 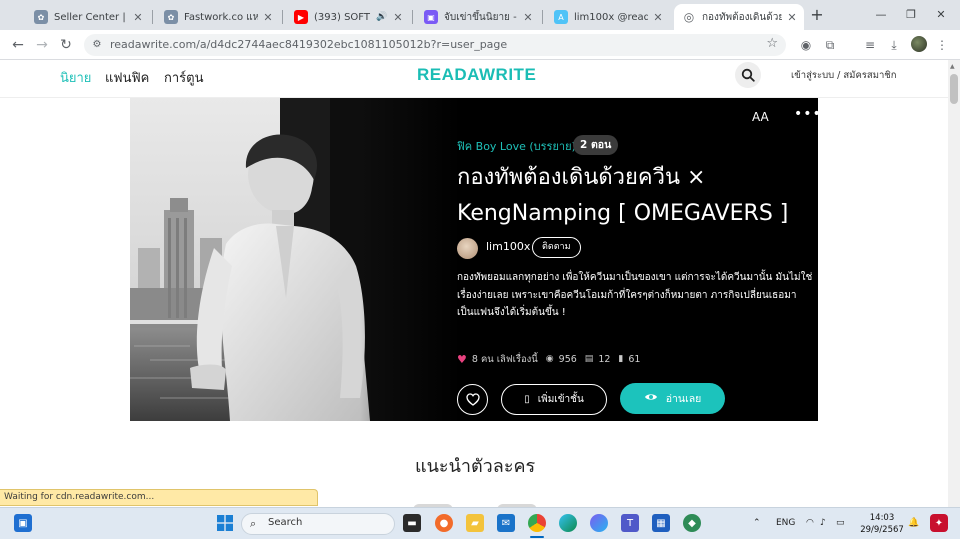 What do you see at coordinates (757, 523) in the screenshot?
I see `tray-overflow-icon: ⌃` at bounding box center [757, 523].